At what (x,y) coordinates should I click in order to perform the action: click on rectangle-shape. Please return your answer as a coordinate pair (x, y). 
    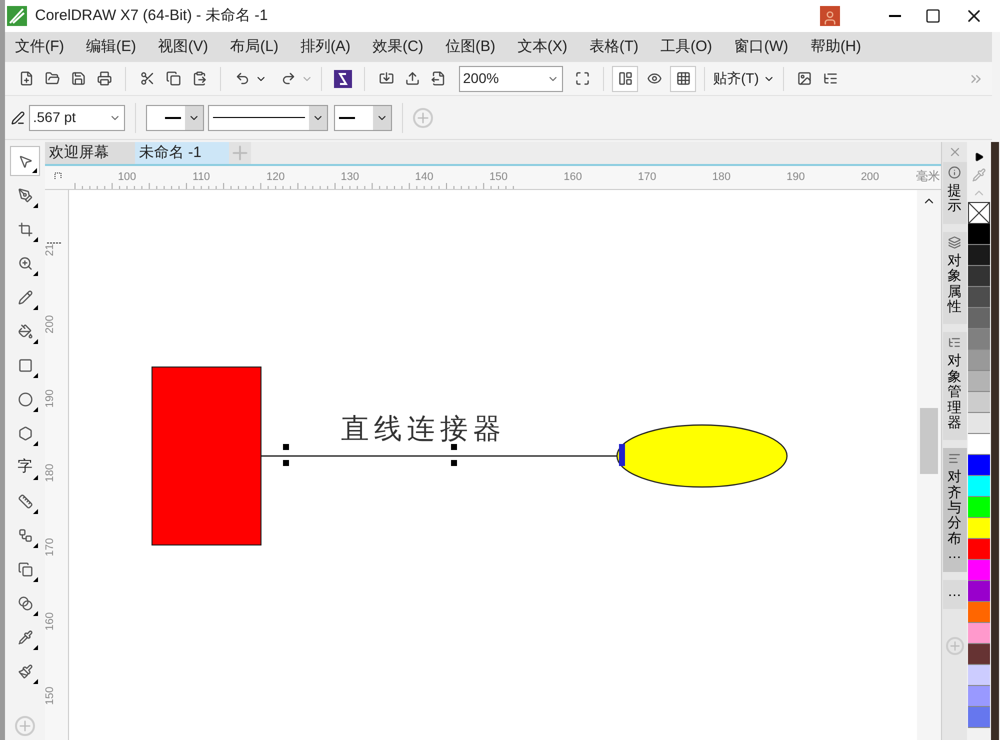
    Looking at the image, I should click on (207, 456).